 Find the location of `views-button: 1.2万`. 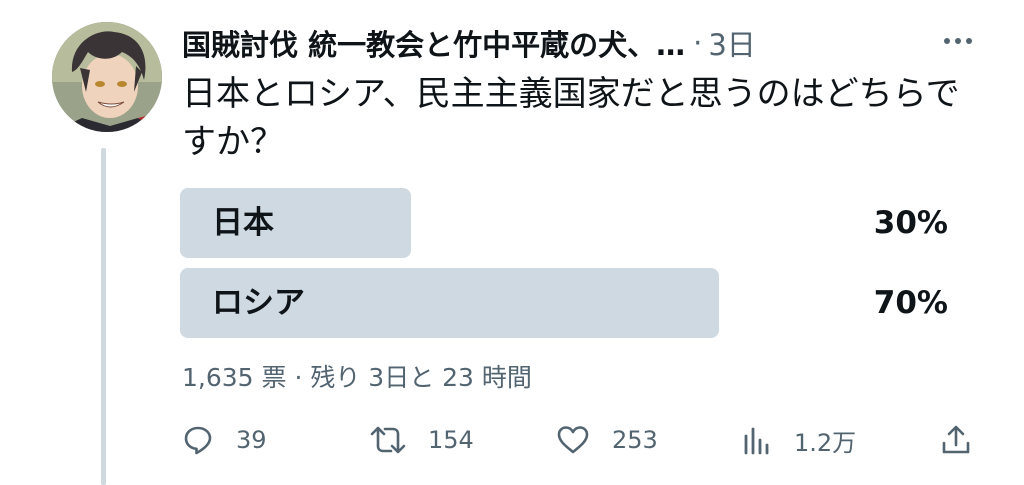

views-button: 1.2万 is located at coordinates (799, 440).